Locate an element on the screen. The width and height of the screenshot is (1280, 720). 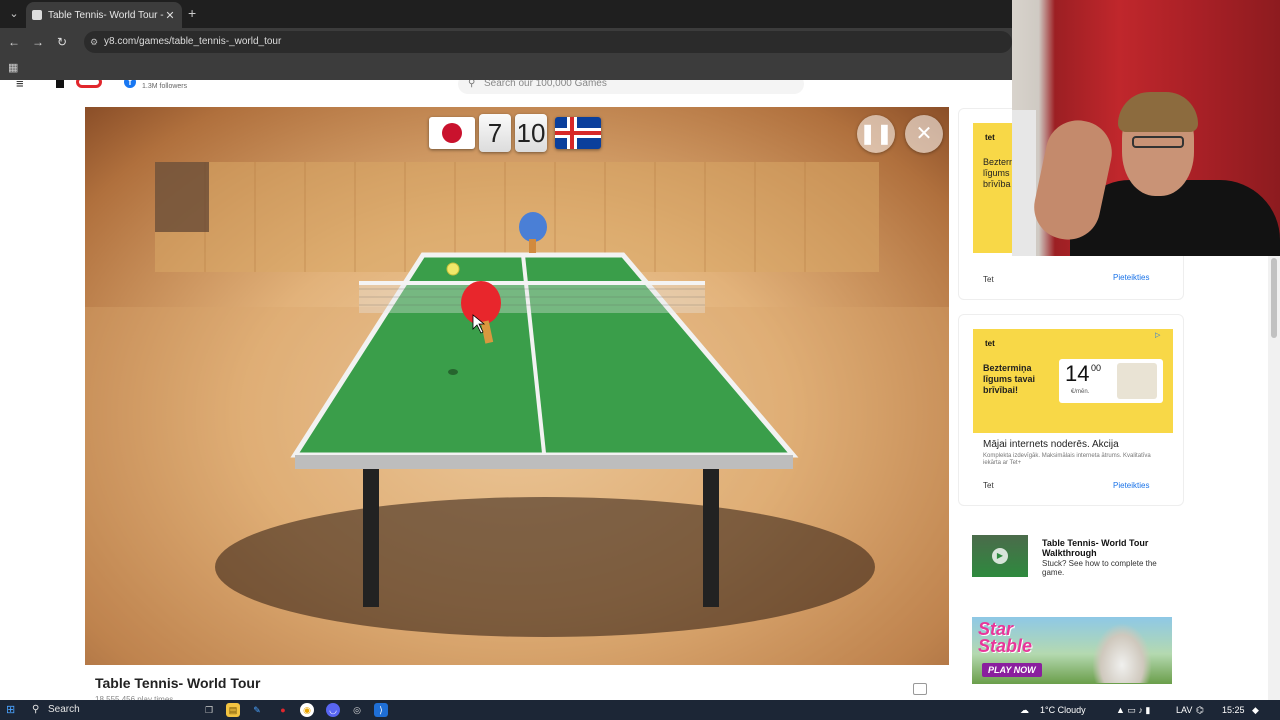
search-placeholder: Search our 100,000 Games is located at coordinates (545, 84).